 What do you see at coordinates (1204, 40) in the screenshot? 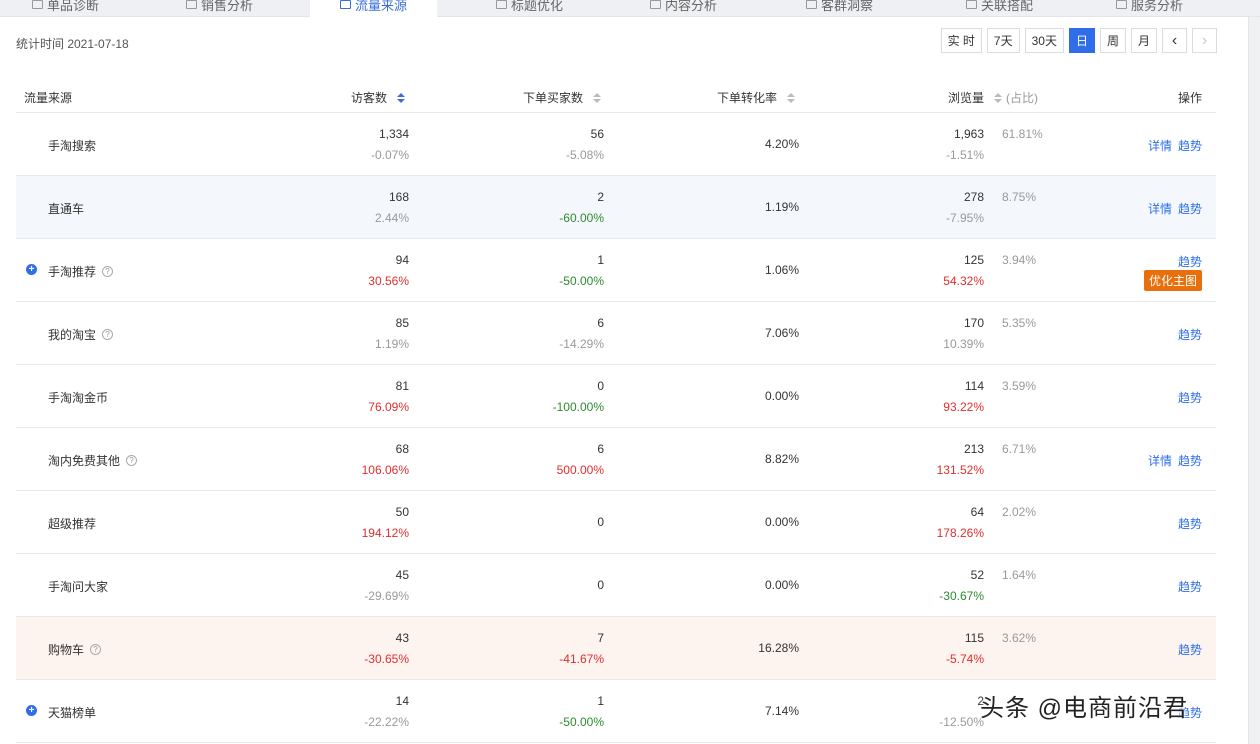
I see `next-date-button: ›` at bounding box center [1204, 40].